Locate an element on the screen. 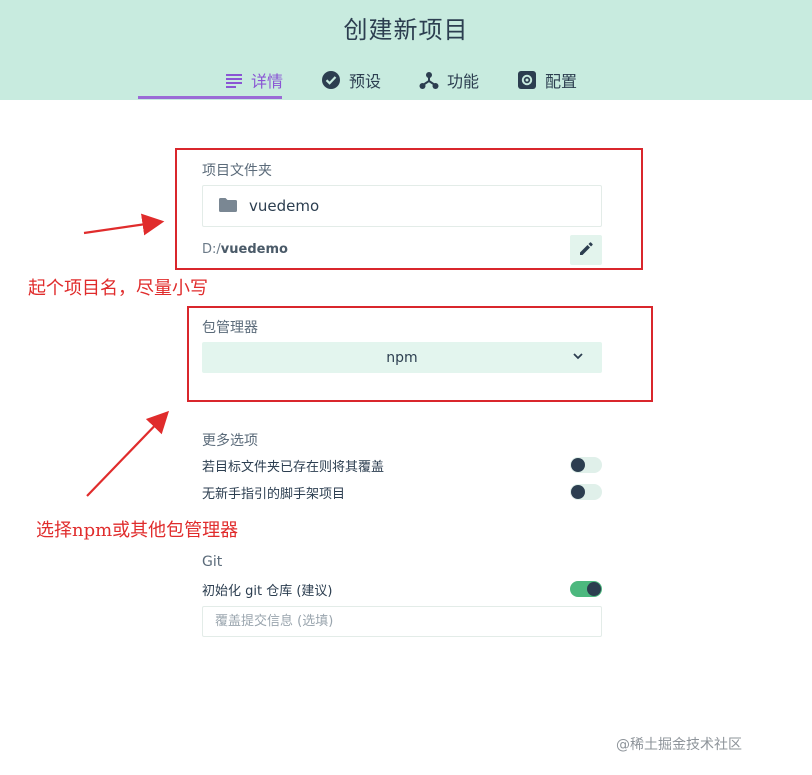 This screenshot has height=775, width=812. annotation-arrows is located at coordinates (126, 355).